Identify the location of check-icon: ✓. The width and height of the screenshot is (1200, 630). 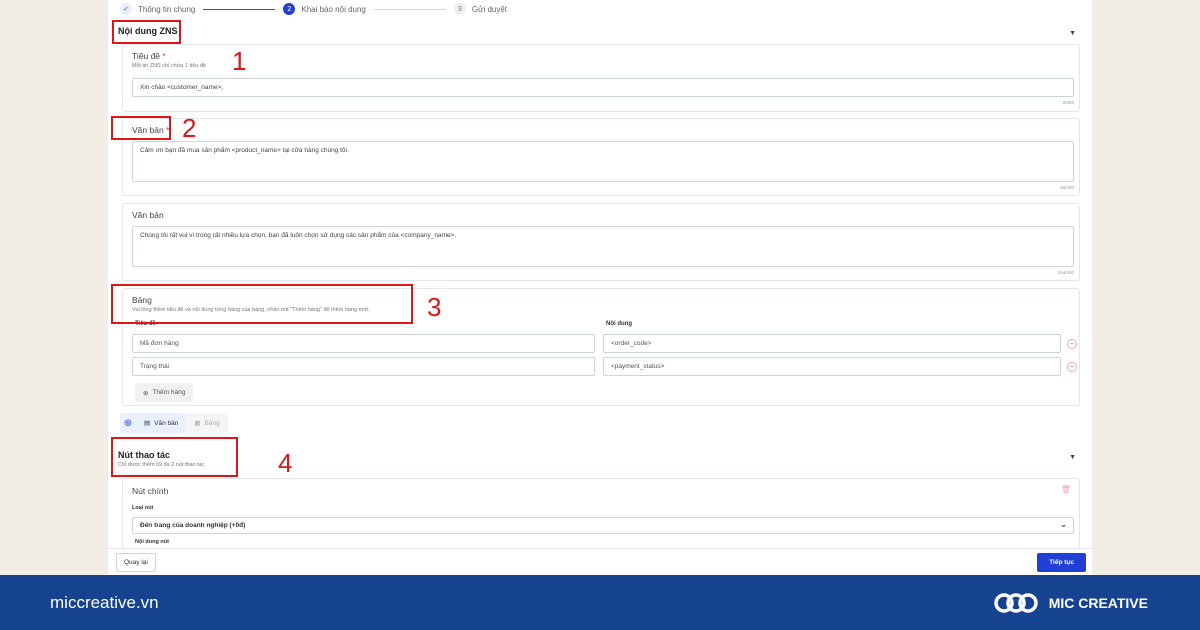
(126, 9).